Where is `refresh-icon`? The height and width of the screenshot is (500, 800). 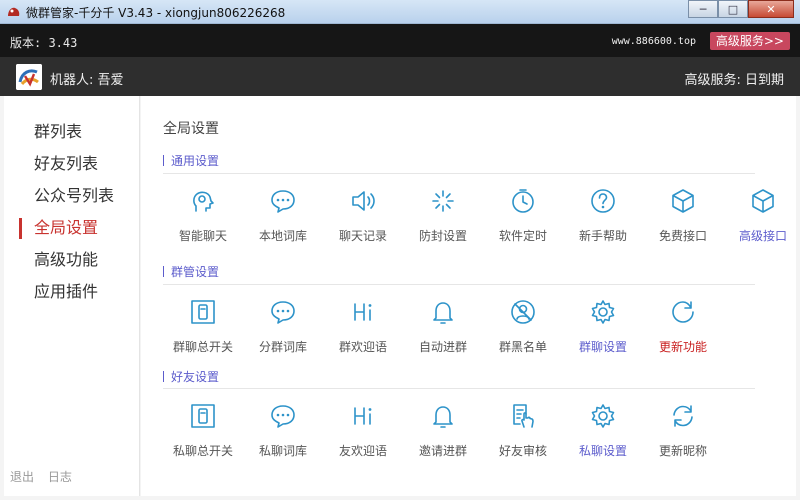 refresh-icon is located at coordinates (683, 312).